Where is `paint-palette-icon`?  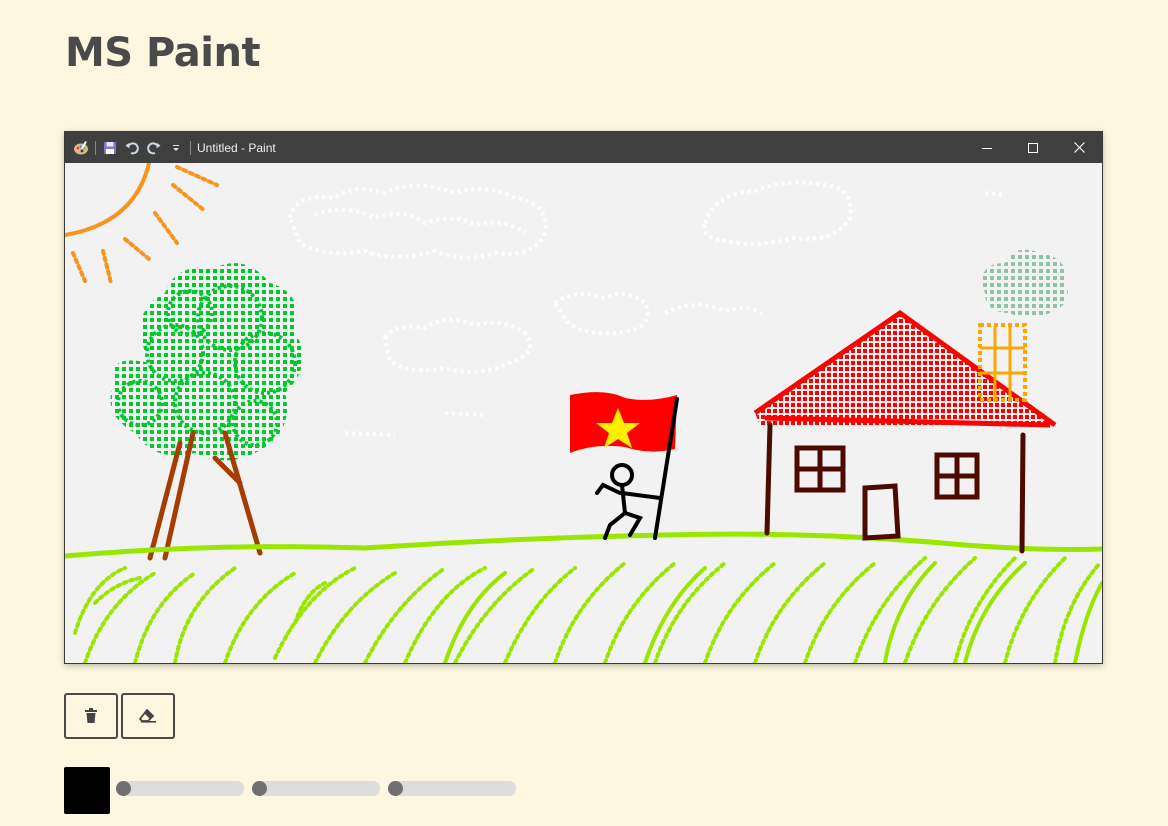 paint-palette-icon is located at coordinates (81, 148).